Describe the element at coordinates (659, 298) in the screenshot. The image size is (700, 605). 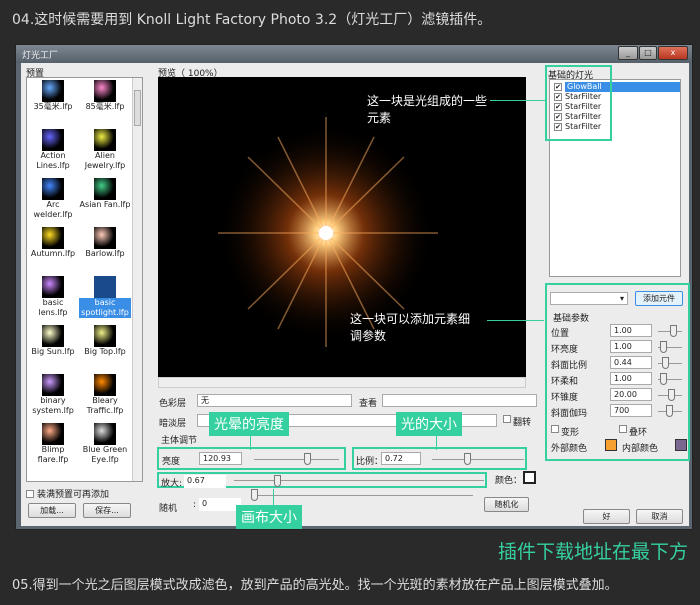
I see `add-element-button: 添加元件` at that location.